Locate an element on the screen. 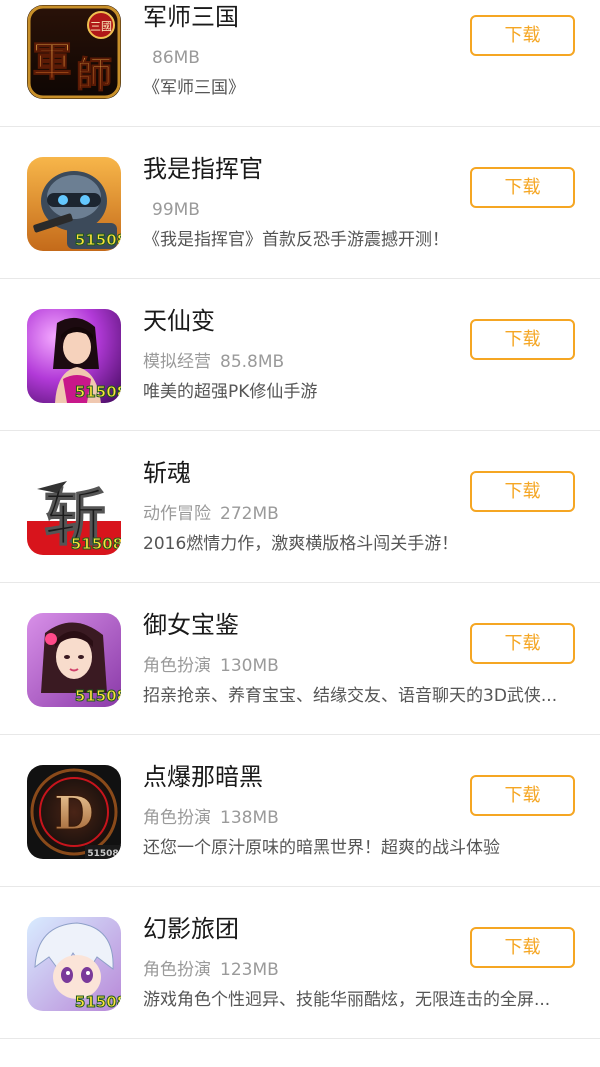  app-title: 斩魂 is located at coordinates (167, 473).